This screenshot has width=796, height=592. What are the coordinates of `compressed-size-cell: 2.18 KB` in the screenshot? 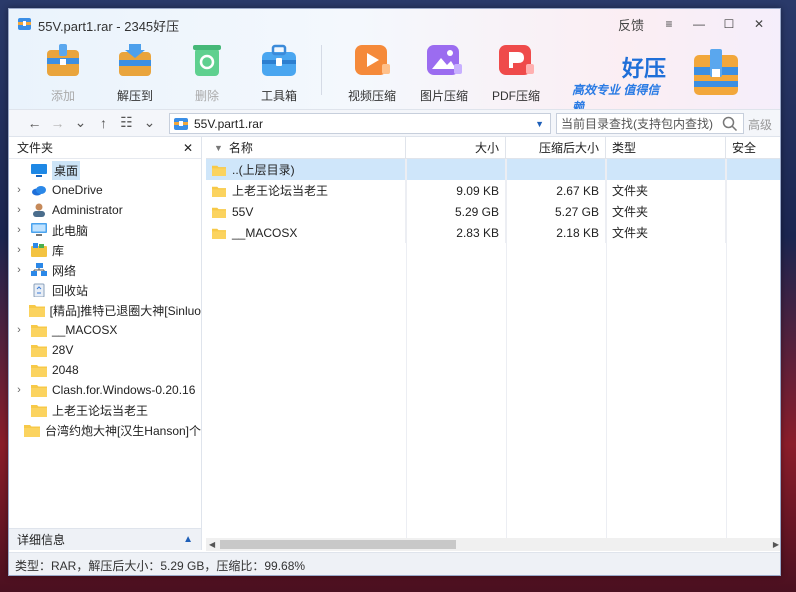 It's located at (556, 232).